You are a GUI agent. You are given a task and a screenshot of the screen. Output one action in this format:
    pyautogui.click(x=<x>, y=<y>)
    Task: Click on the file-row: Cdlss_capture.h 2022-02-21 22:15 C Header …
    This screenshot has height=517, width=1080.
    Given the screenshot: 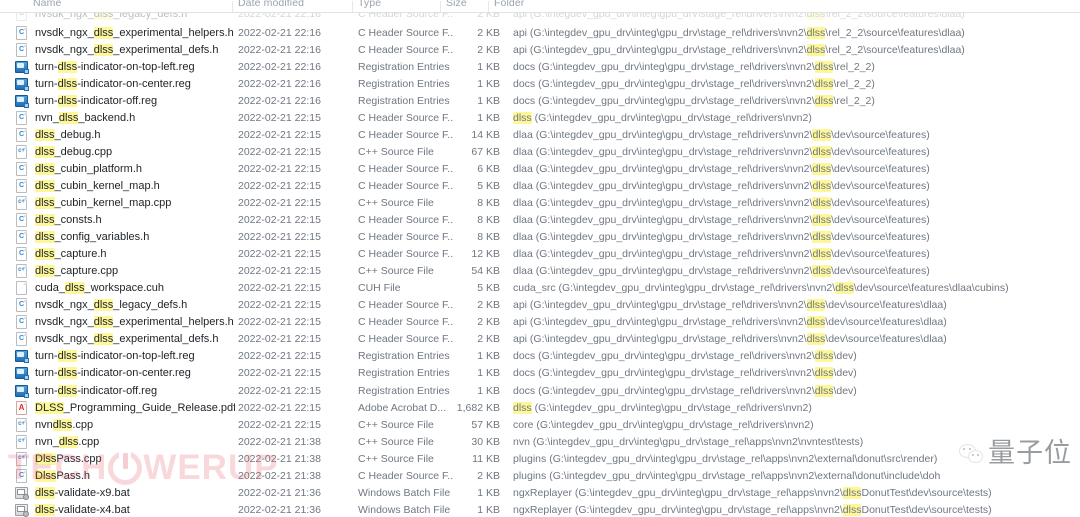 What is the action you would take?
    pyautogui.click(x=540, y=254)
    